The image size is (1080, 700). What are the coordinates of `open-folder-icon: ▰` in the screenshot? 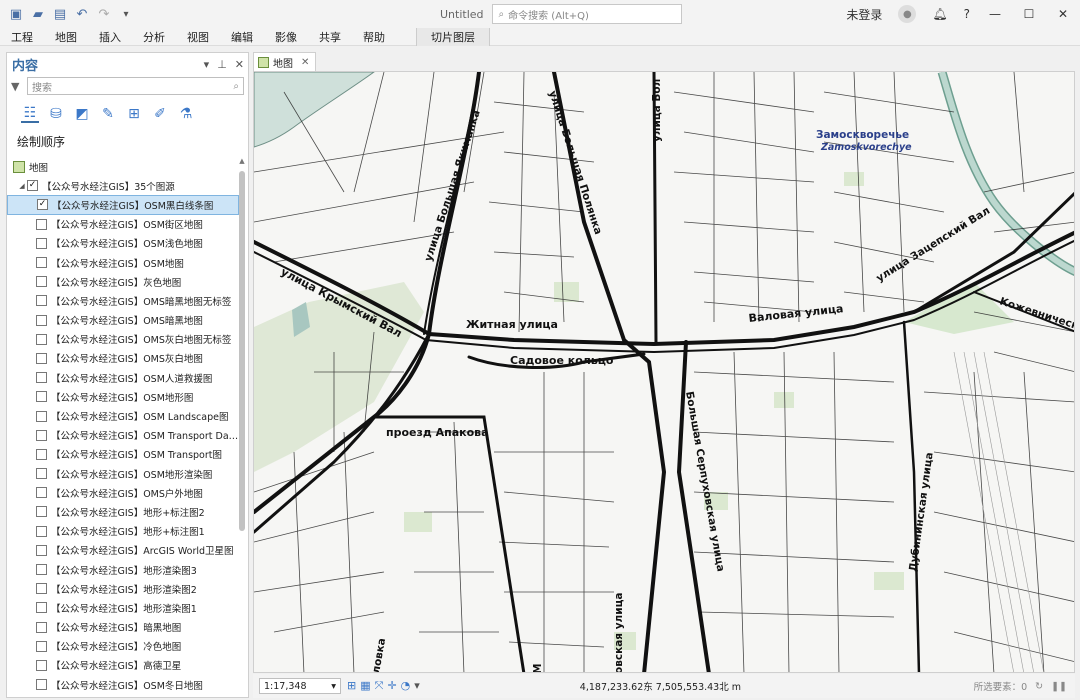 It's located at (38, 14).